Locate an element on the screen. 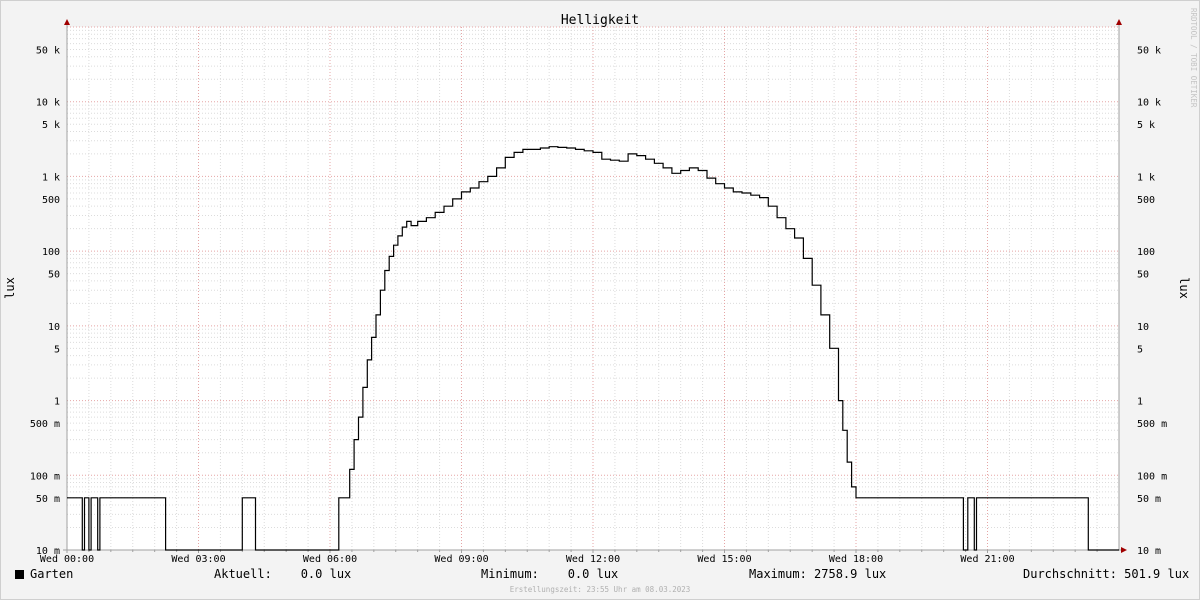 The image size is (1200, 600). y-tick-label-right: 5 is located at coordinates (1140, 349).